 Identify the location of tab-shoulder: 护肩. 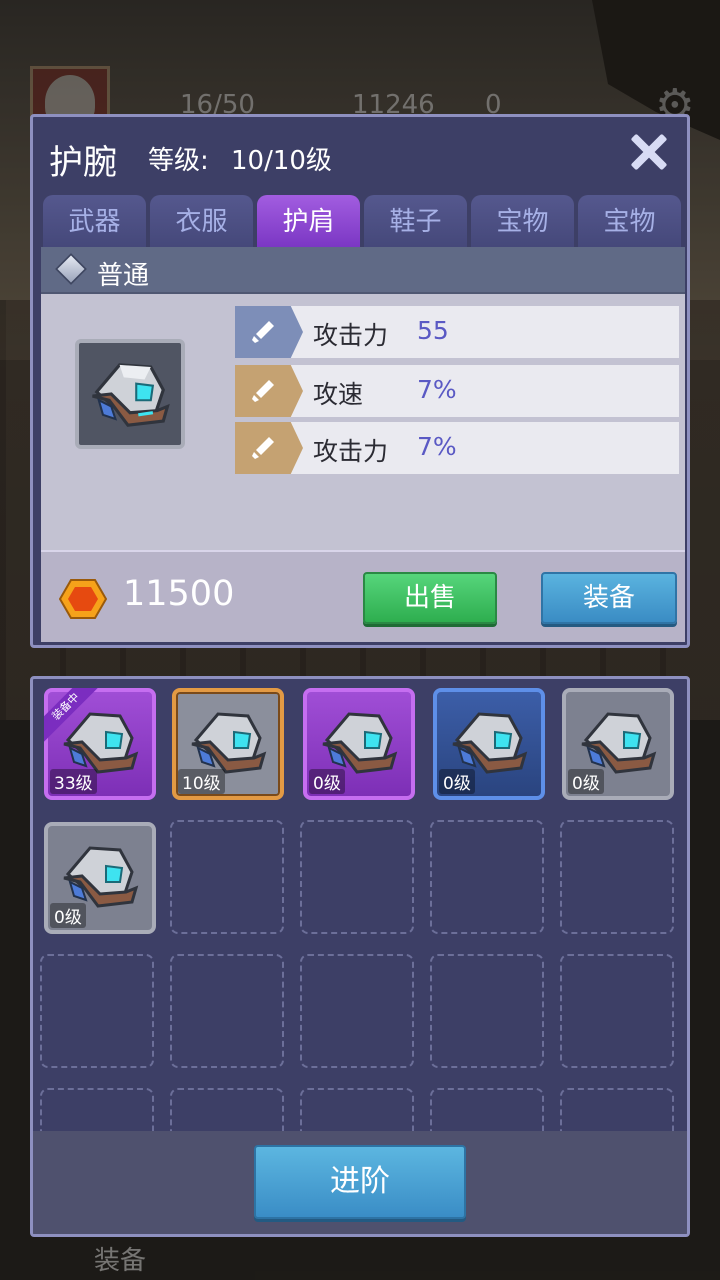
(308, 221).